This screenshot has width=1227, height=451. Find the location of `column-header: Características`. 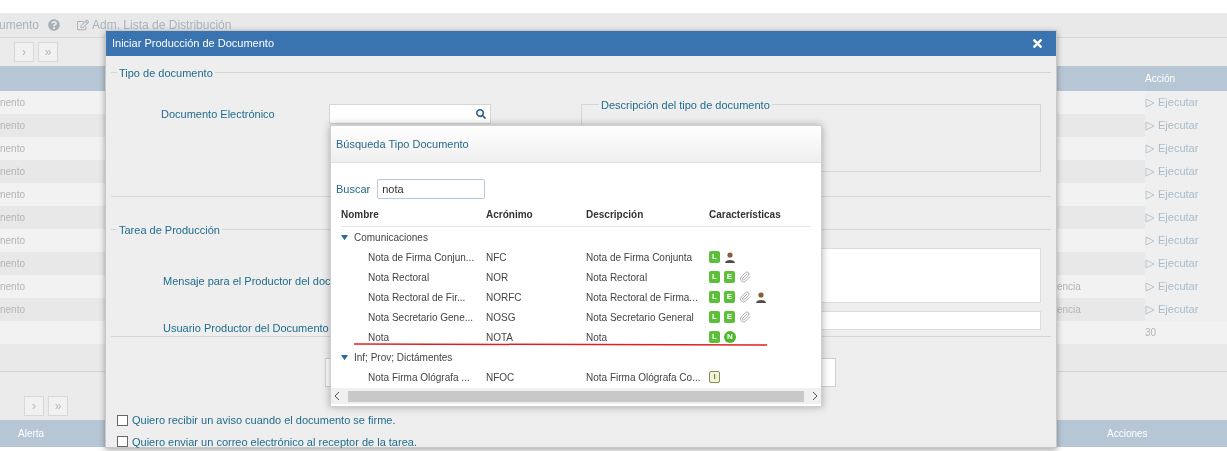

column-header: Características is located at coordinates (745, 215).